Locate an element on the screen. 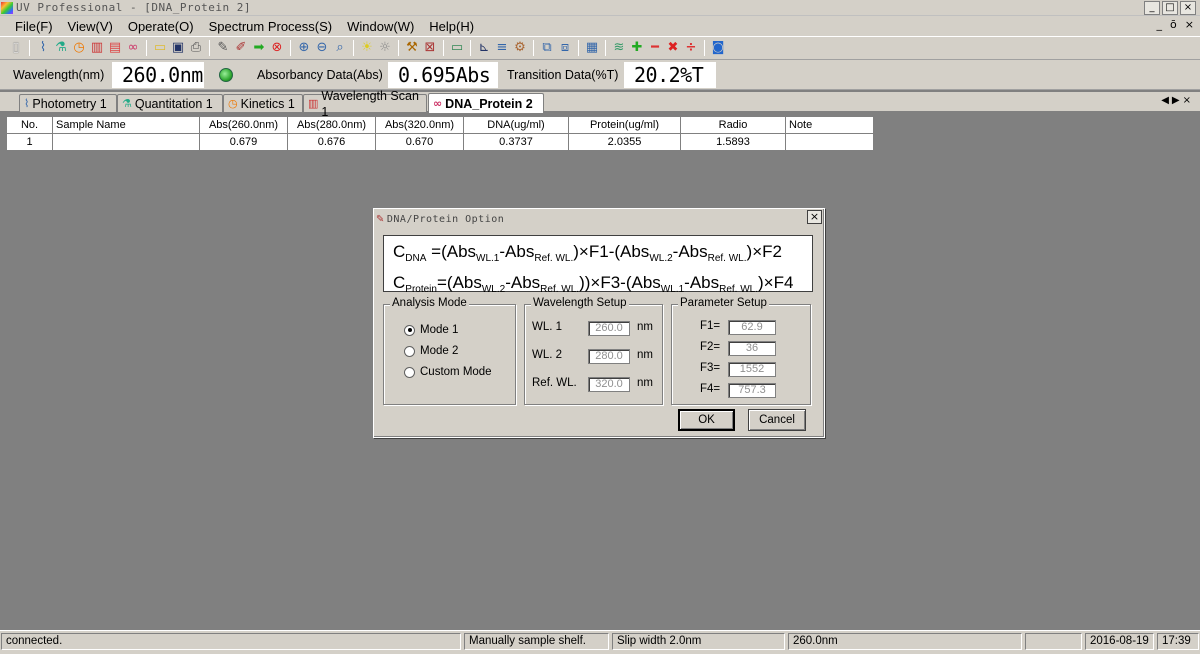 This screenshot has height=654, width=1200. column-header: Abs(320.0nm) is located at coordinates (419, 125).